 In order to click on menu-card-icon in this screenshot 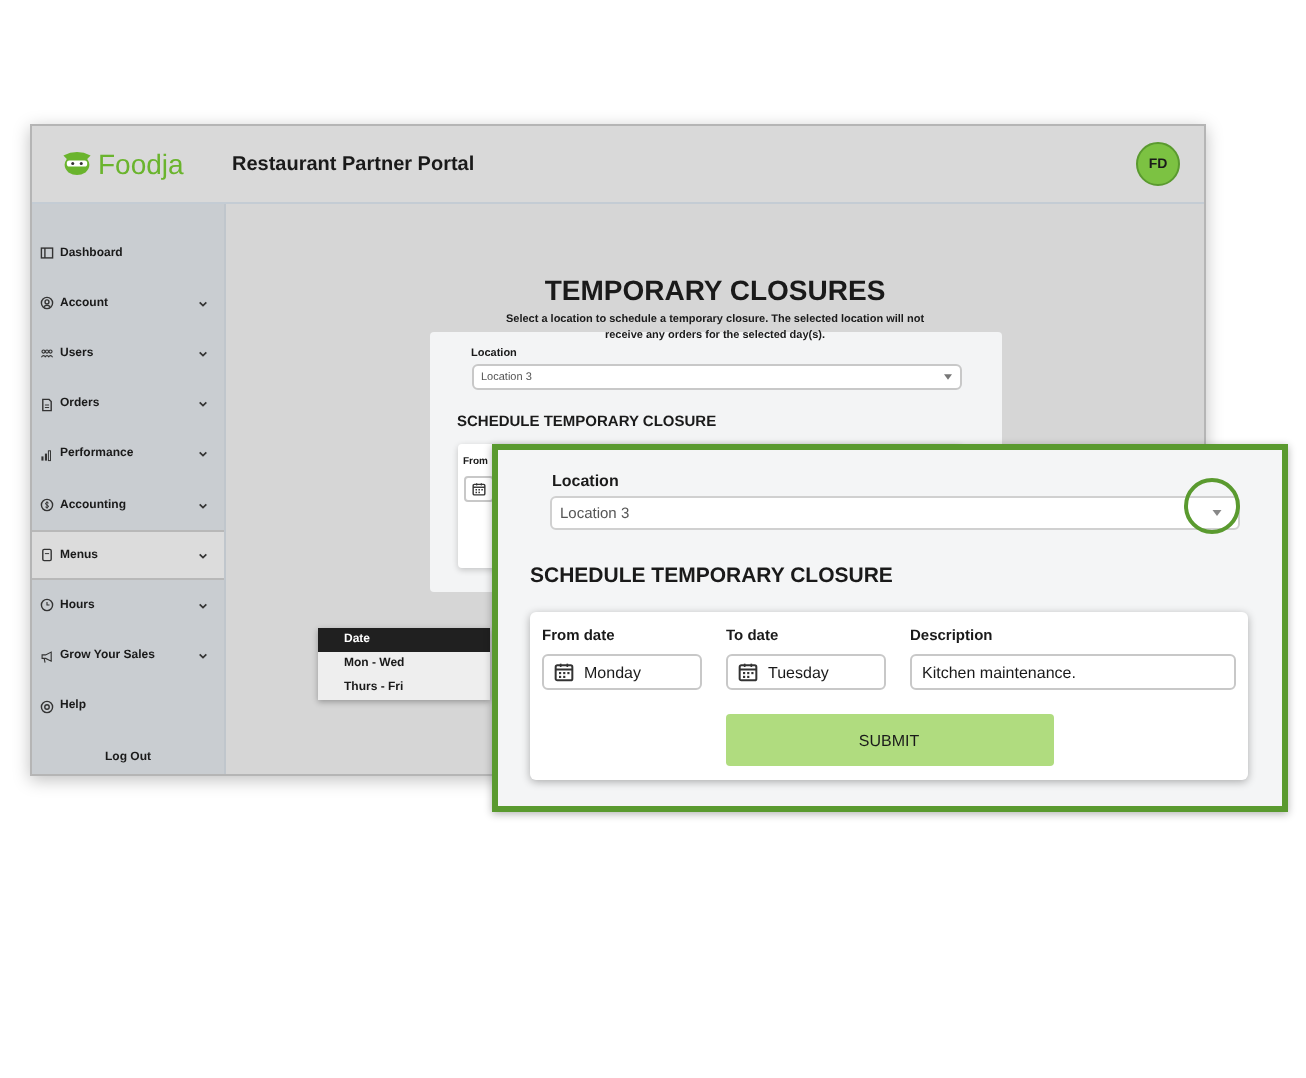, I will do `click(47, 555)`.